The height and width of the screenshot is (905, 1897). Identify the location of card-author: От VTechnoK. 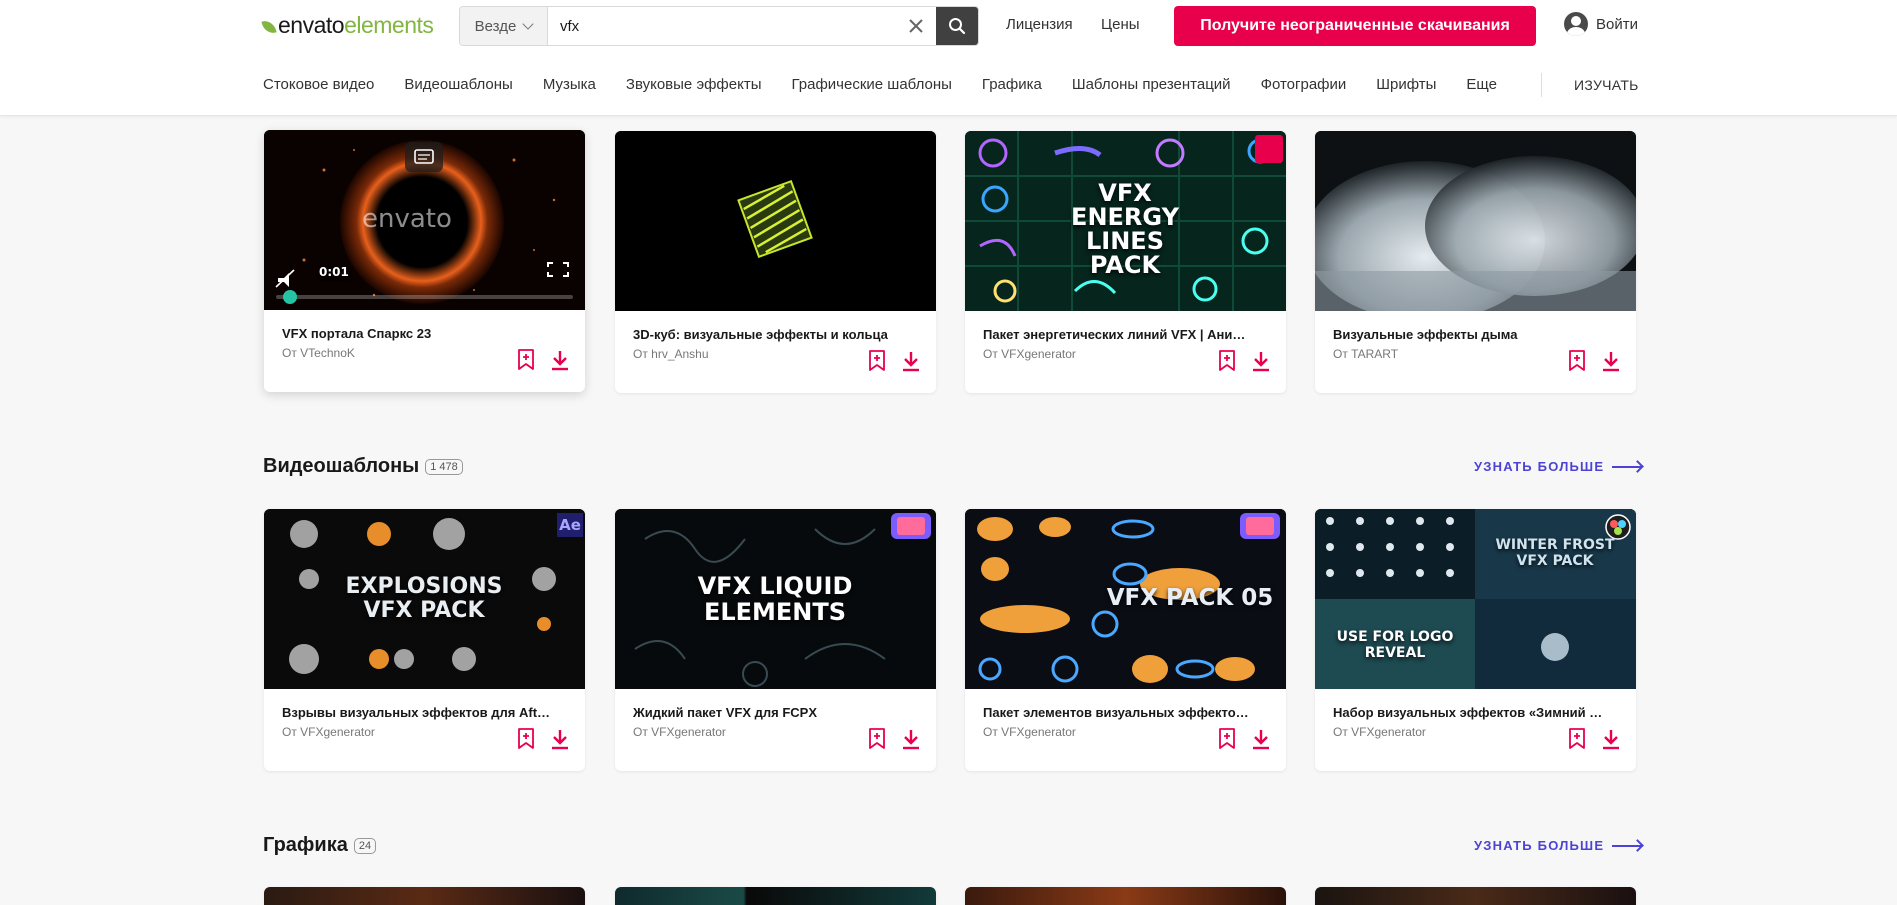
(318, 353).